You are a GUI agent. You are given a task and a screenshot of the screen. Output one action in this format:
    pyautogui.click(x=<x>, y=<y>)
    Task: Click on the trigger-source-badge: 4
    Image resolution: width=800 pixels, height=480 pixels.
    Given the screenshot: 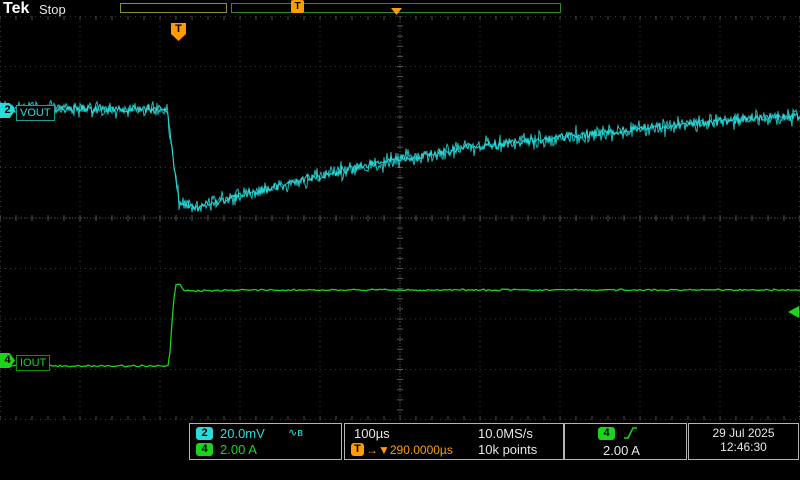 What is the action you would take?
    pyautogui.click(x=606, y=433)
    